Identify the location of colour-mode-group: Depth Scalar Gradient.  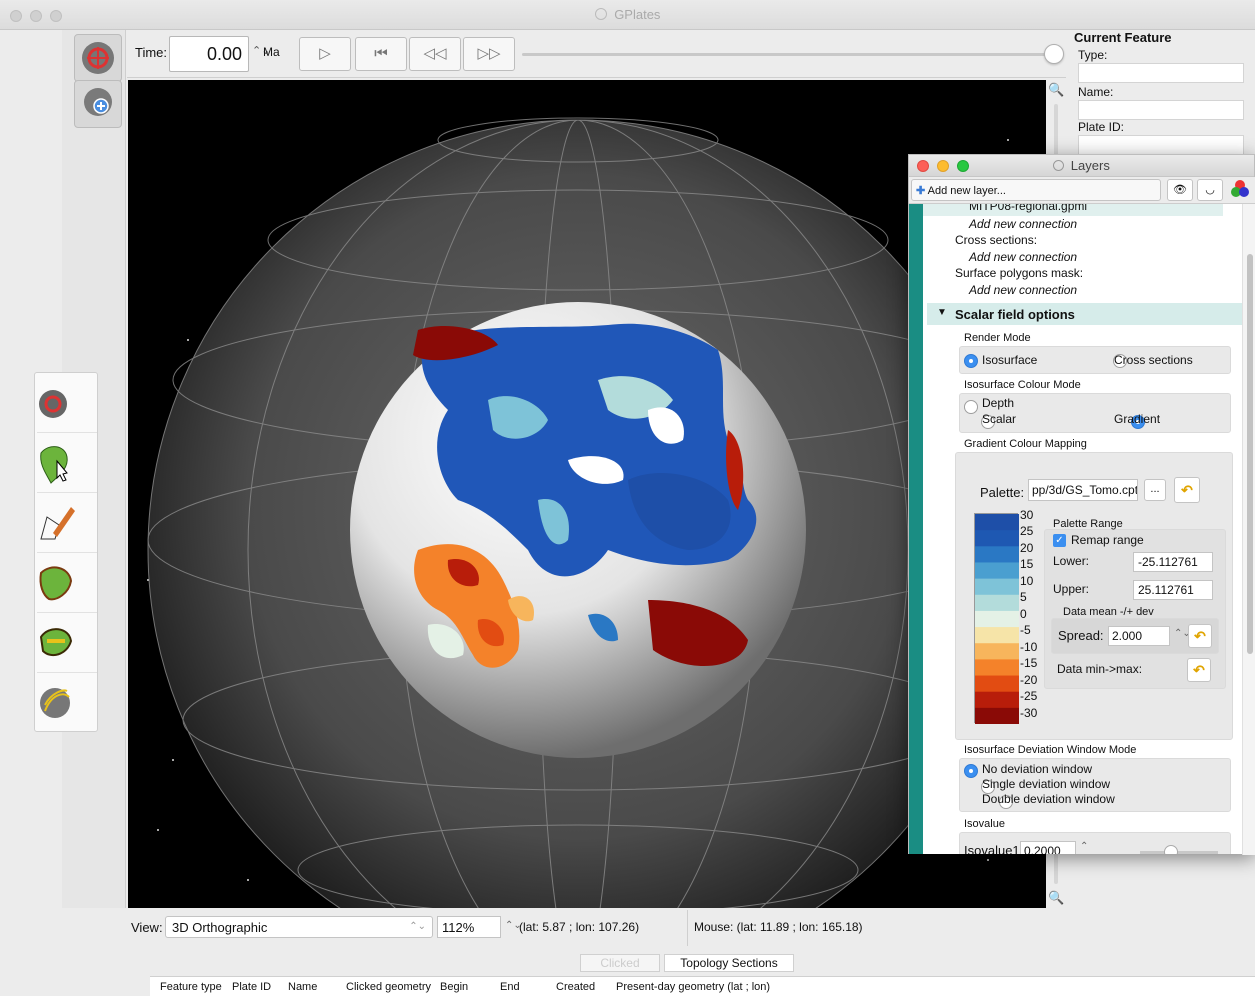
(1095, 413).